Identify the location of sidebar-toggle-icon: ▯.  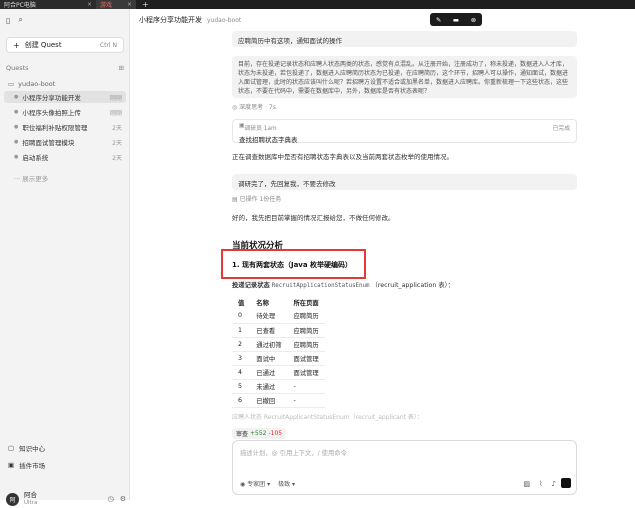
(8, 20).